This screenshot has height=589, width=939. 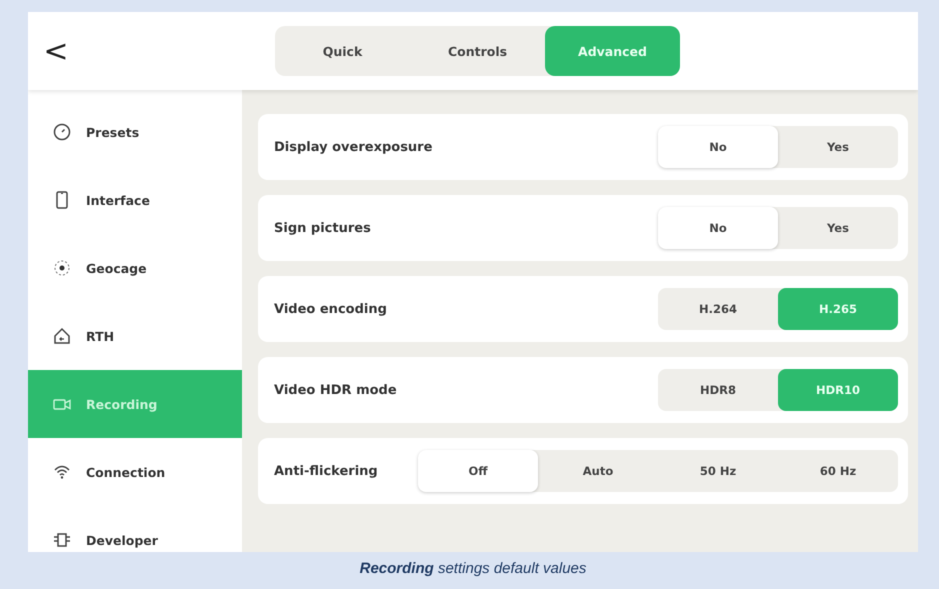 I want to click on tab: Controls, so click(x=477, y=51).